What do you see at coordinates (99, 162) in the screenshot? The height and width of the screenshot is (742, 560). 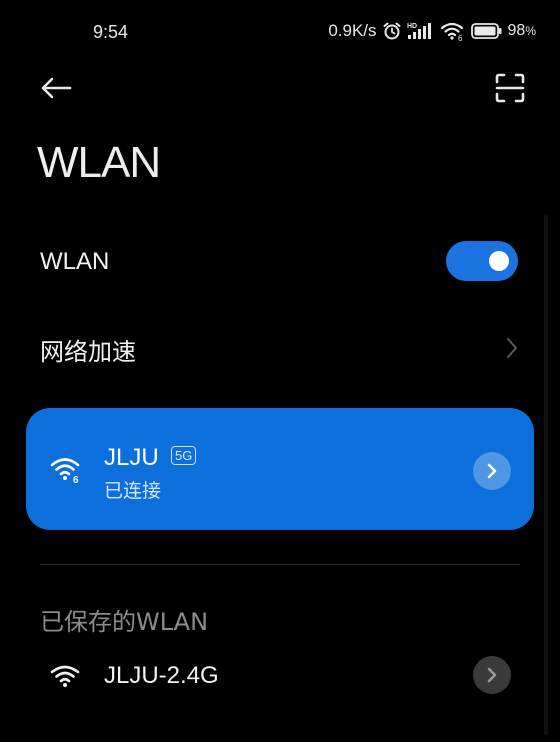 I see `page-title: WLAN` at bounding box center [99, 162].